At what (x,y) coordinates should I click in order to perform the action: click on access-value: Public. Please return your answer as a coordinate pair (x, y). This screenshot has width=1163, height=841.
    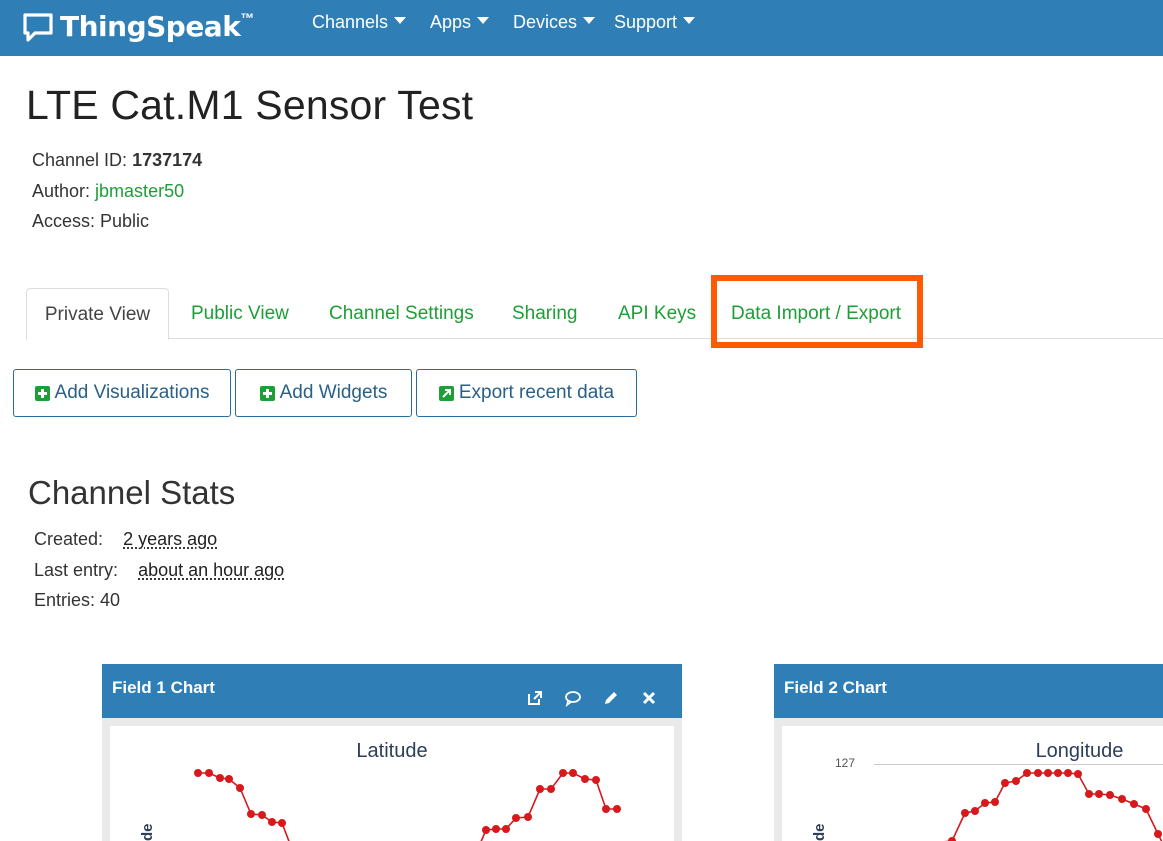
    Looking at the image, I should click on (124, 221).